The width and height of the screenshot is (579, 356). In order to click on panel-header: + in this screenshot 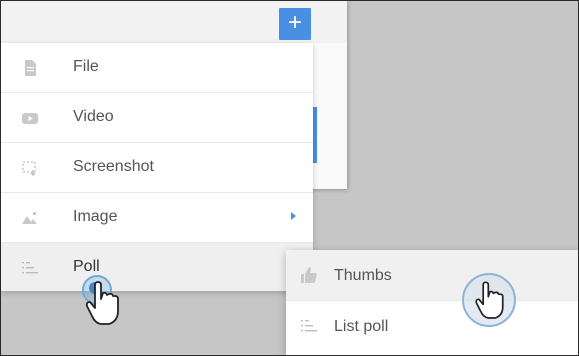, I will do `click(174, 22)`.